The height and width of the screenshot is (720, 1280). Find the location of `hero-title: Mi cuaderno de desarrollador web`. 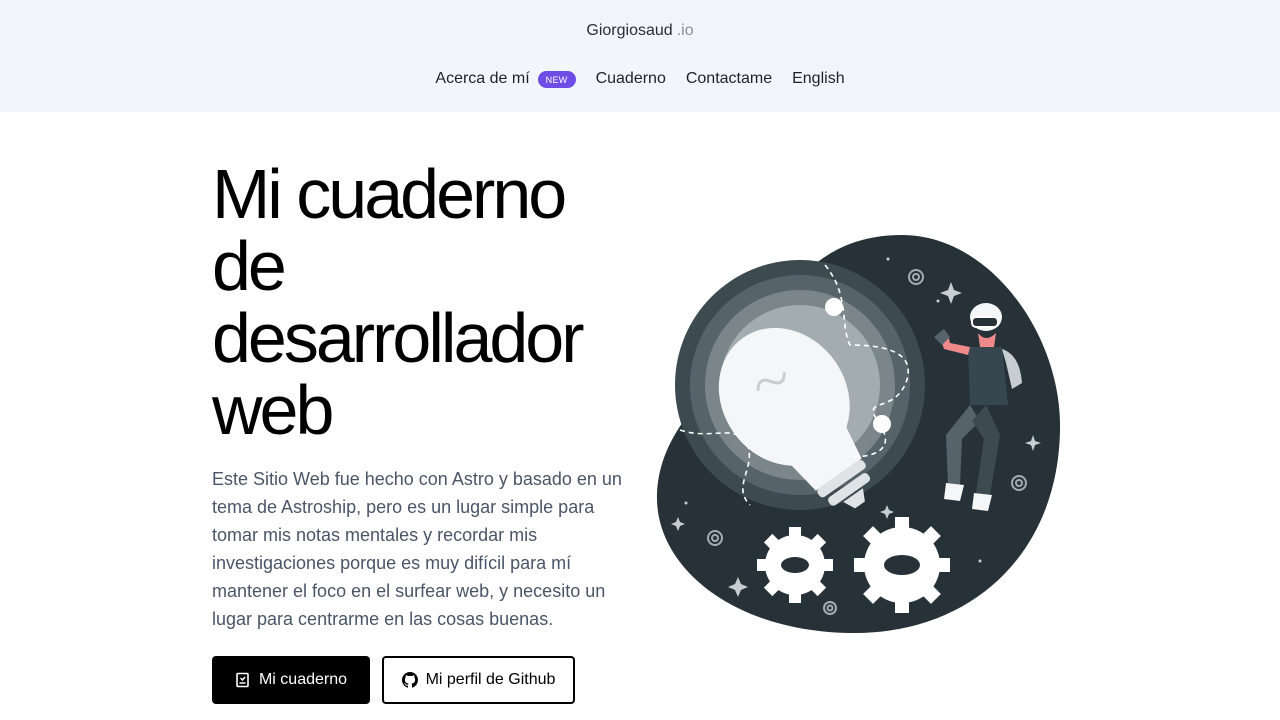

hero-title: Mi cuaderno de desarrollador web is located at coordinates (422, 302).